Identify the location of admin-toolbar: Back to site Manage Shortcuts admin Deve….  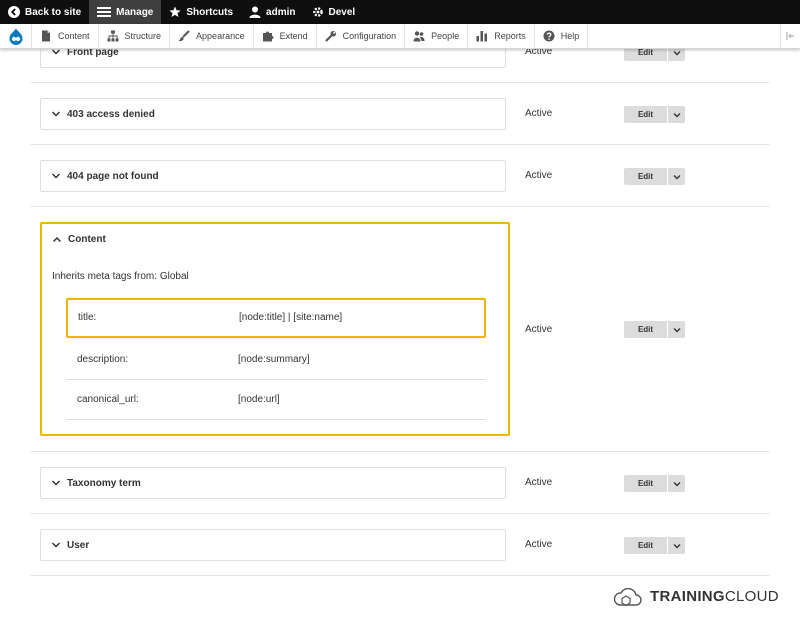
(400, 12).